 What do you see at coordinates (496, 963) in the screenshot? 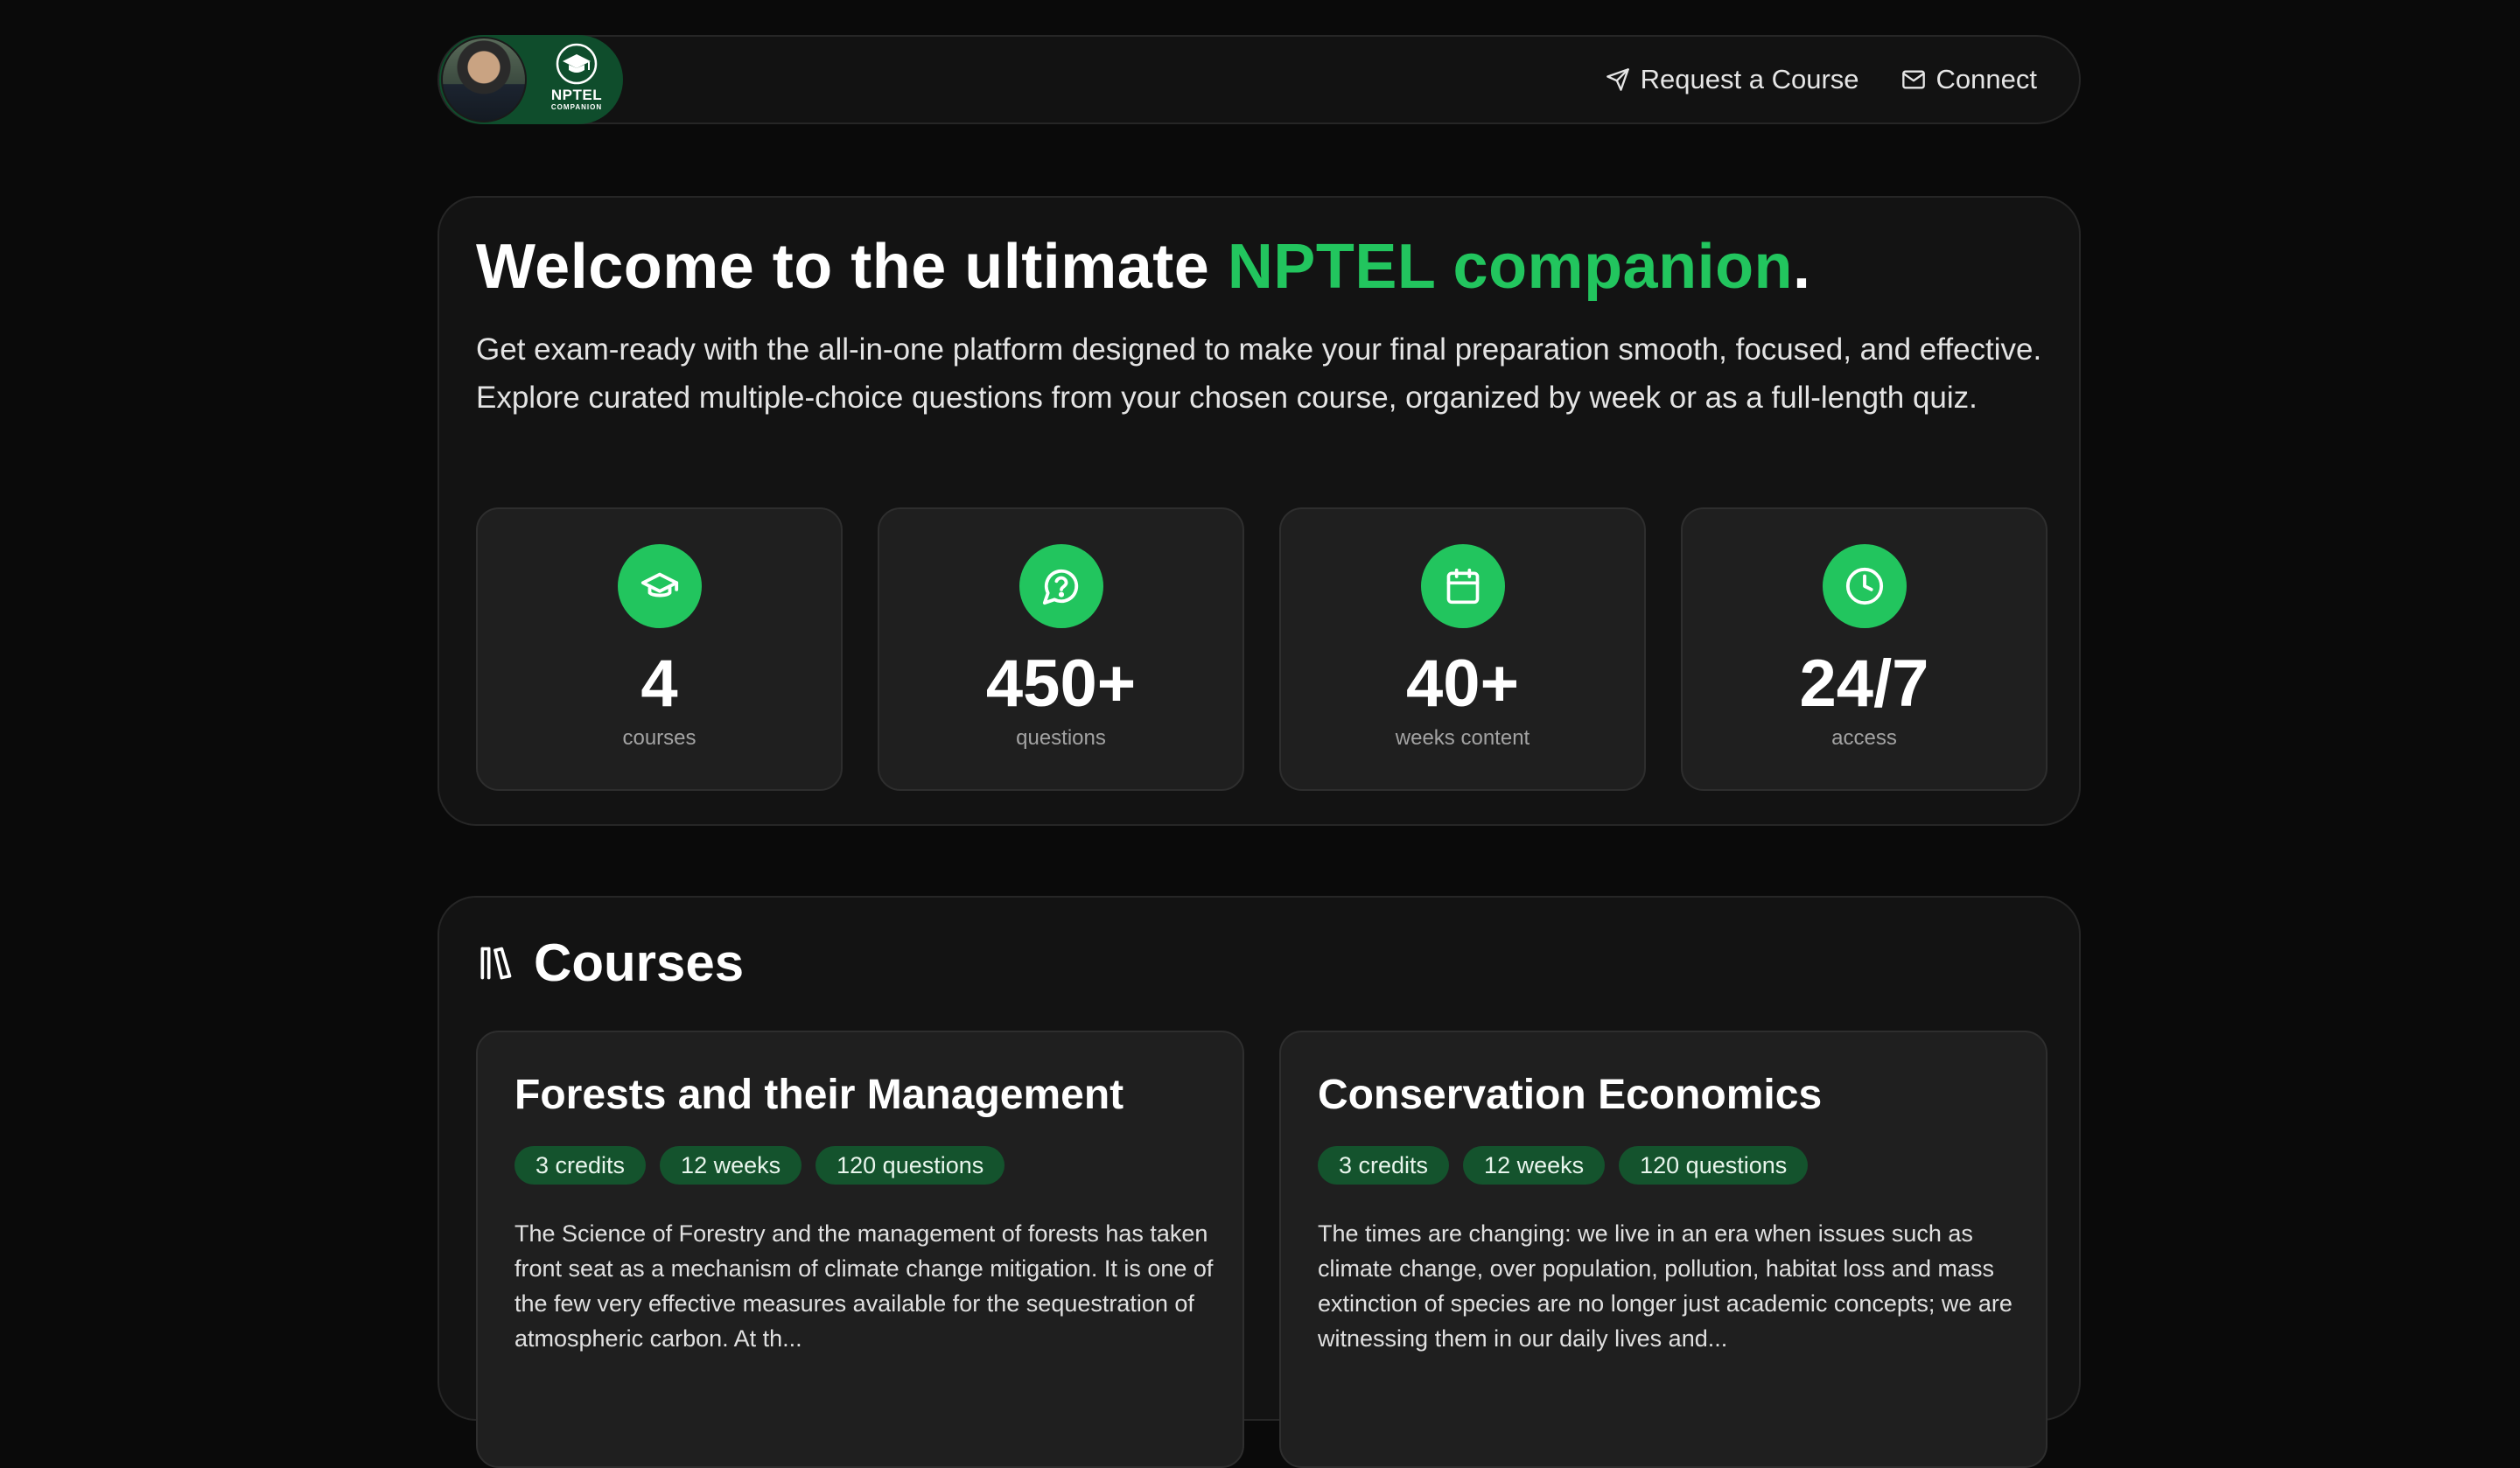
I see `library-books-icon` at bounding box center [496, 963].